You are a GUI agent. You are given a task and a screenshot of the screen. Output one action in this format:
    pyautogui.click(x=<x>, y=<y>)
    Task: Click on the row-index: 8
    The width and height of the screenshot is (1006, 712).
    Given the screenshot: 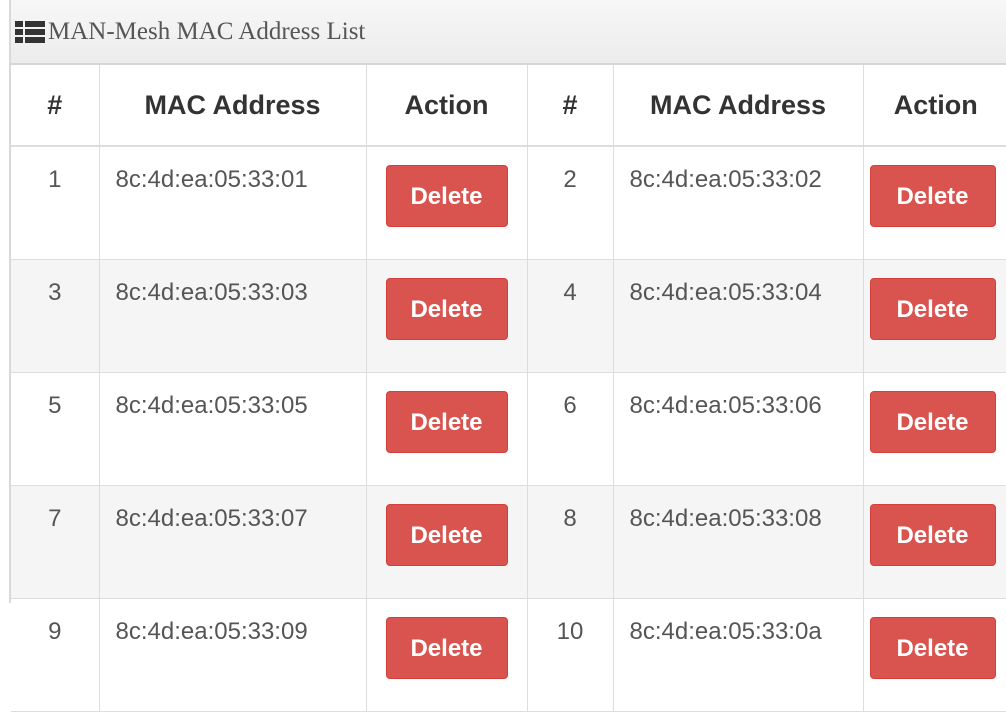 What is the action you would take?
    pyautogui.click(x=570, y=542)
    